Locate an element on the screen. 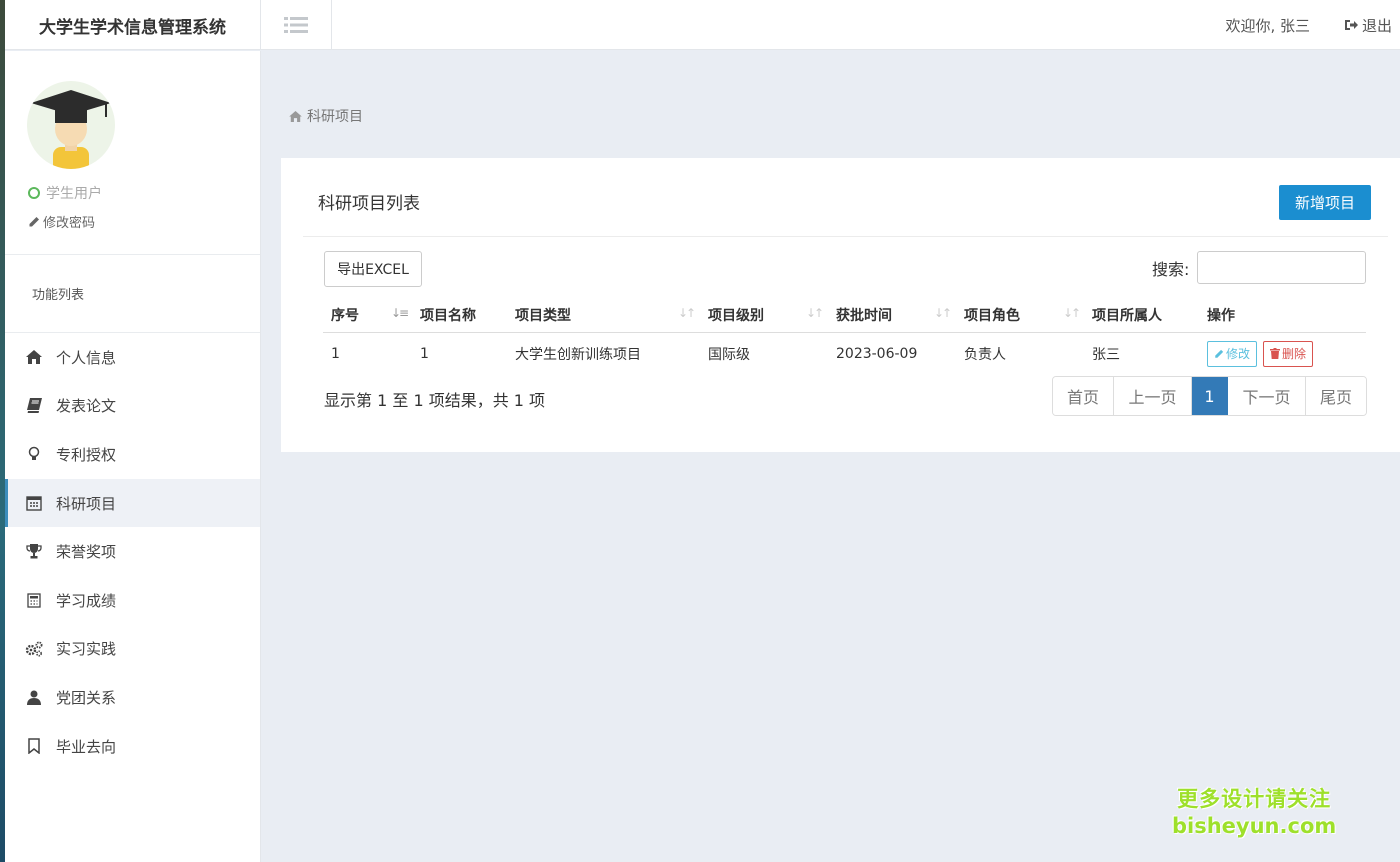  edit-button: 修改 is located at coordinates (1232, 353).